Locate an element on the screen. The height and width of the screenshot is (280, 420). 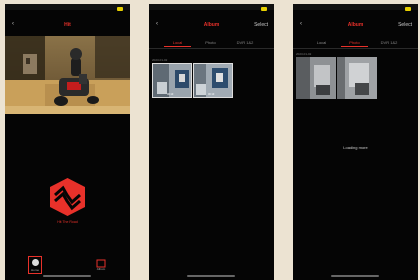
page-title: Hit is located at coordinates (67, 25).